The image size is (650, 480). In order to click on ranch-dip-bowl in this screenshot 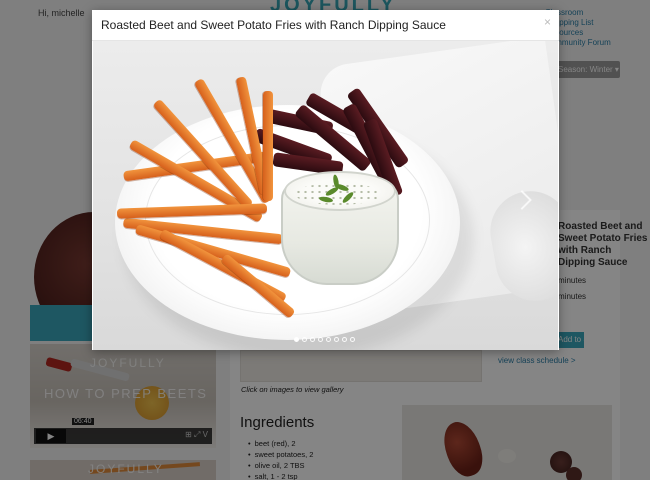, I will do `click(340, 229)`.